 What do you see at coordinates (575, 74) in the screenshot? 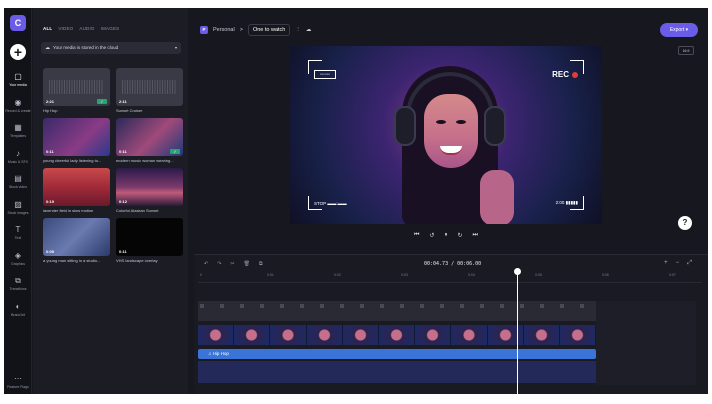
I see `rec-dot-icon` at bounding box center [575, 74].